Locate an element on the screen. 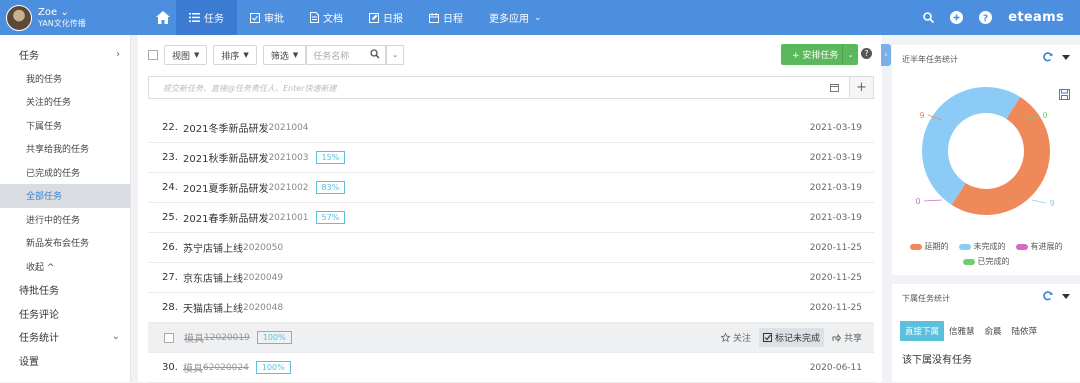  subordinate-tabs: 直接下属 信雅慧 俞晨 陆依萍 is located at coordinates (971, 331).